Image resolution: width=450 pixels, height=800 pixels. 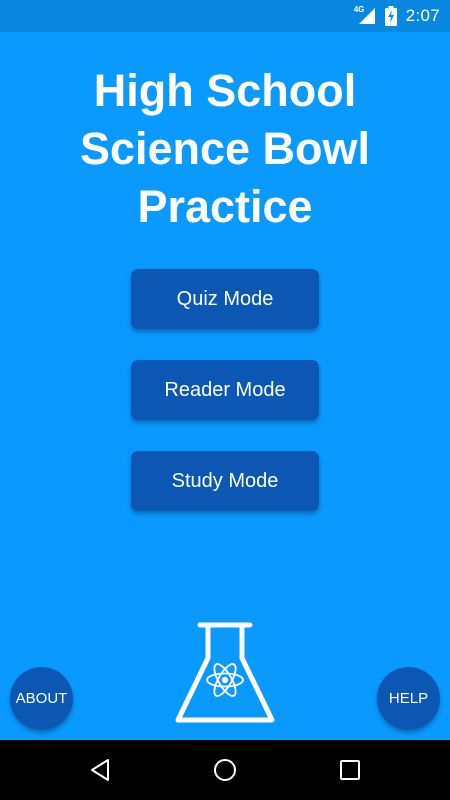 I want to click on clock: 2:07, so click(x=422, y=15).